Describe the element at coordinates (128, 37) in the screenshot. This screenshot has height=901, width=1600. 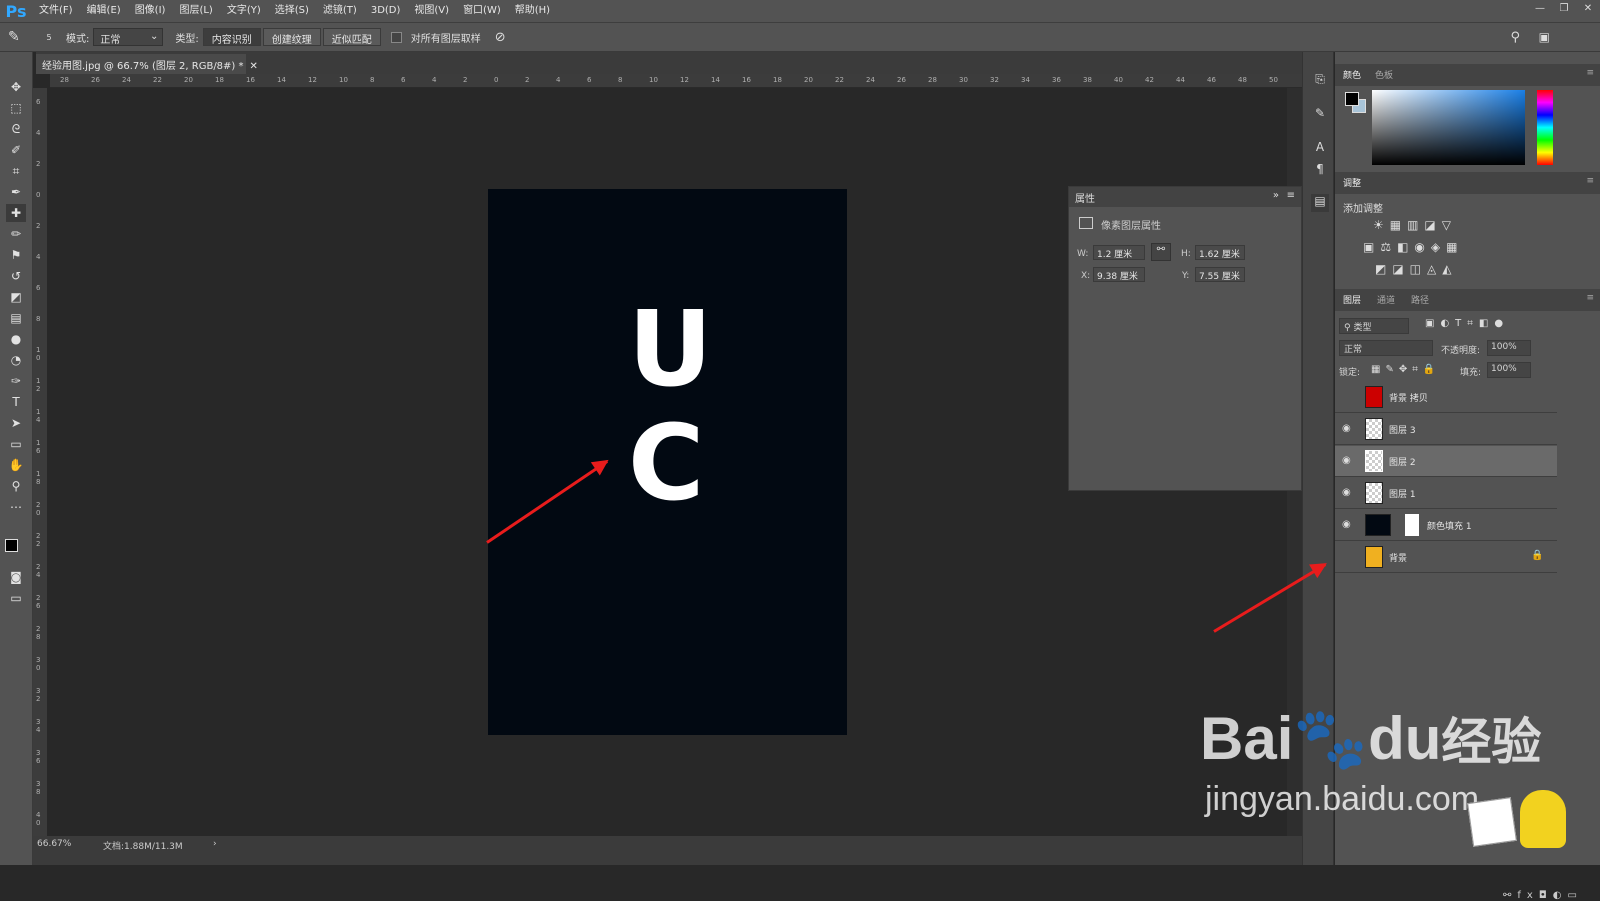
I see `mode-select: 正常 ⌄` at that location.